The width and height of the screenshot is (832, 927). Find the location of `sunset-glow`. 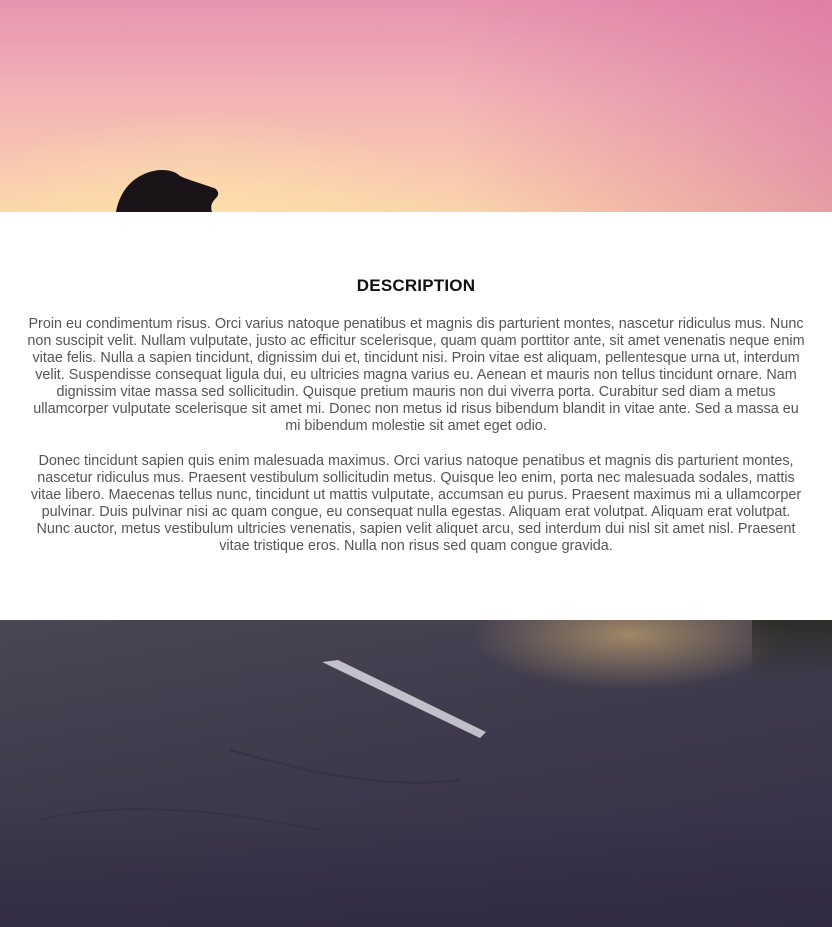

sunset-glow is located at coordinates (230, 161).